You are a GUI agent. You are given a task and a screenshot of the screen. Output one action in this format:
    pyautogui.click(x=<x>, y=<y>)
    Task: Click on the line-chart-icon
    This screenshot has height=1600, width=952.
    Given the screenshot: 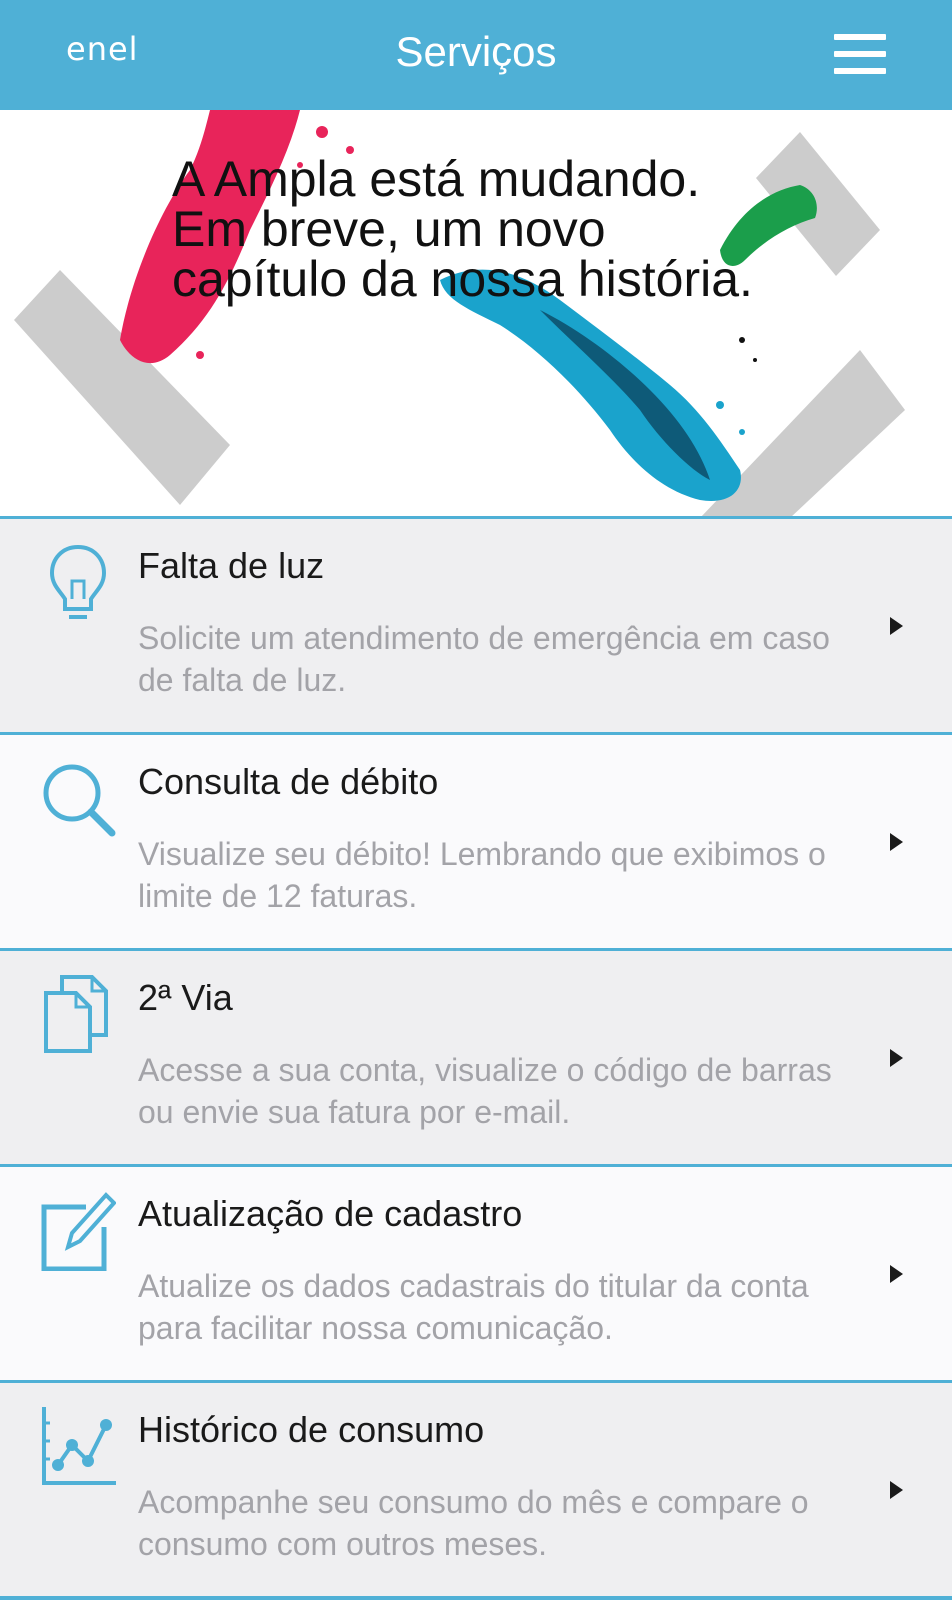 What is the action you would take?
    pyautogui.click(x=79, y=1446)
    